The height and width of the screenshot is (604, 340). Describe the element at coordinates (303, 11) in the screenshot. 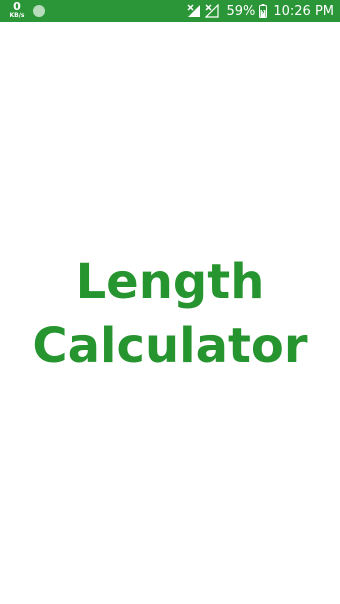

I see `clock: 10:26 PM` at that location.